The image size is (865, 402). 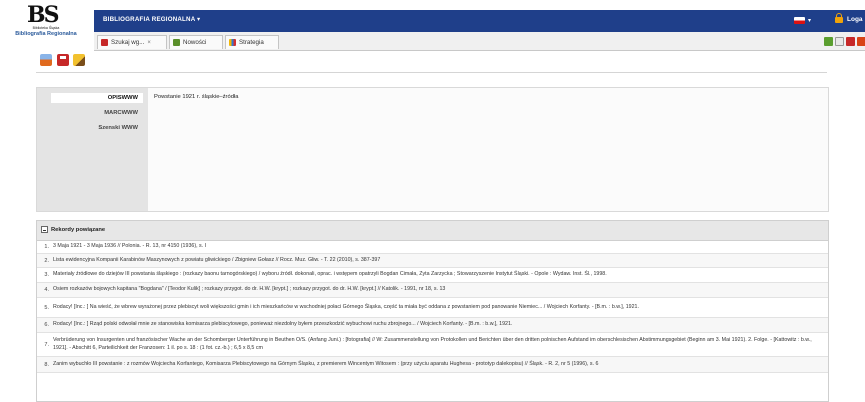 I want to click on login-link: Loga, so click(x=855, y=19).